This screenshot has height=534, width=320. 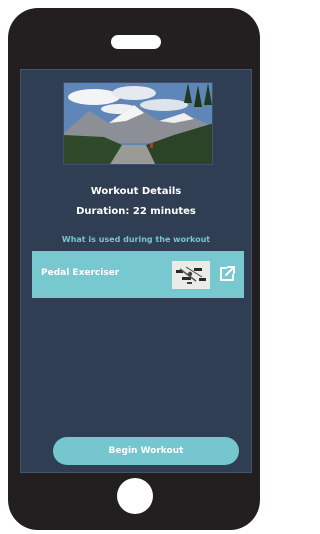 I want to click on equipment-item-label: Pedal Exerciser, so click(x=80, y=273).